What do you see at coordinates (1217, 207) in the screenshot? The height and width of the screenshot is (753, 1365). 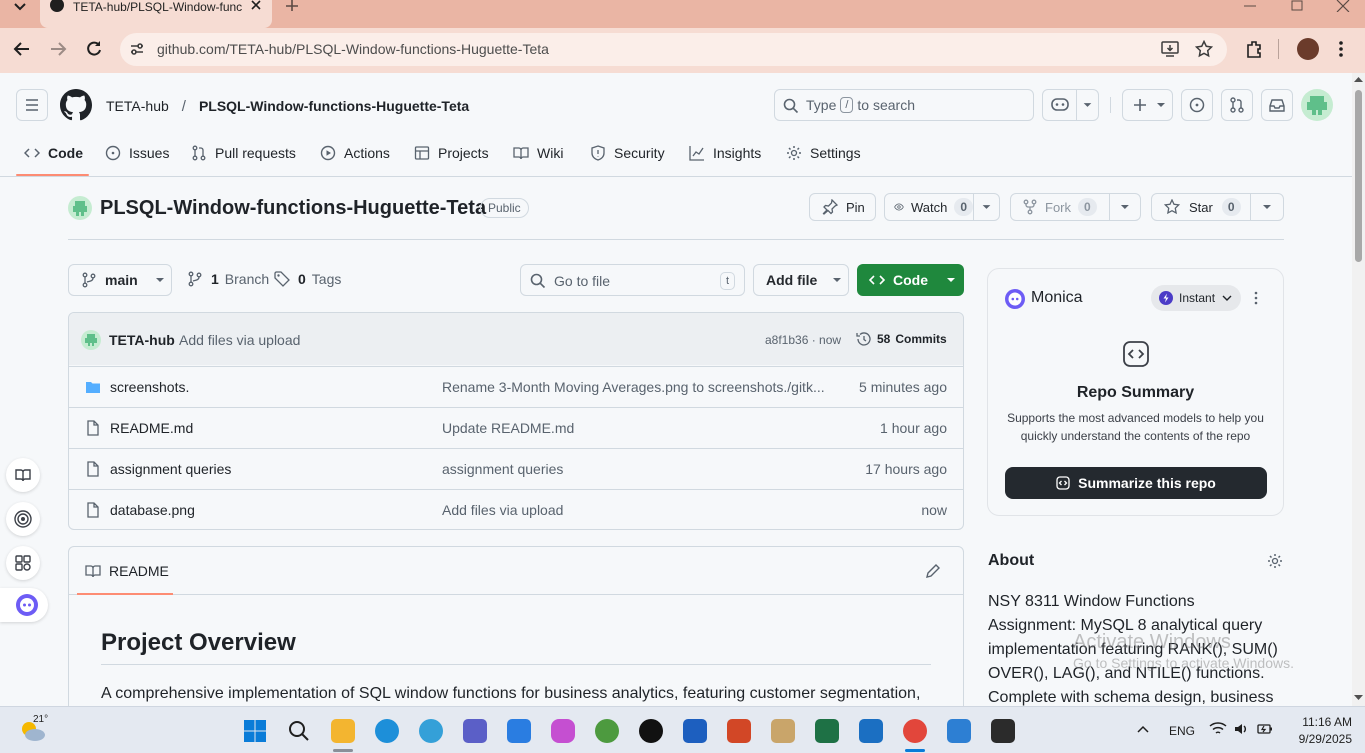 I see `star-button: Star 0` at bounding box center [1217, 207].